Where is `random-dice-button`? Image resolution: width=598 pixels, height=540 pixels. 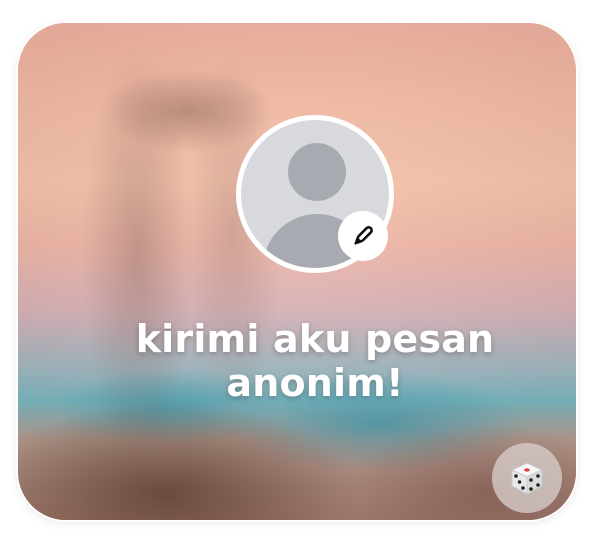 random-dice-button is located at coordinates (527, 478).